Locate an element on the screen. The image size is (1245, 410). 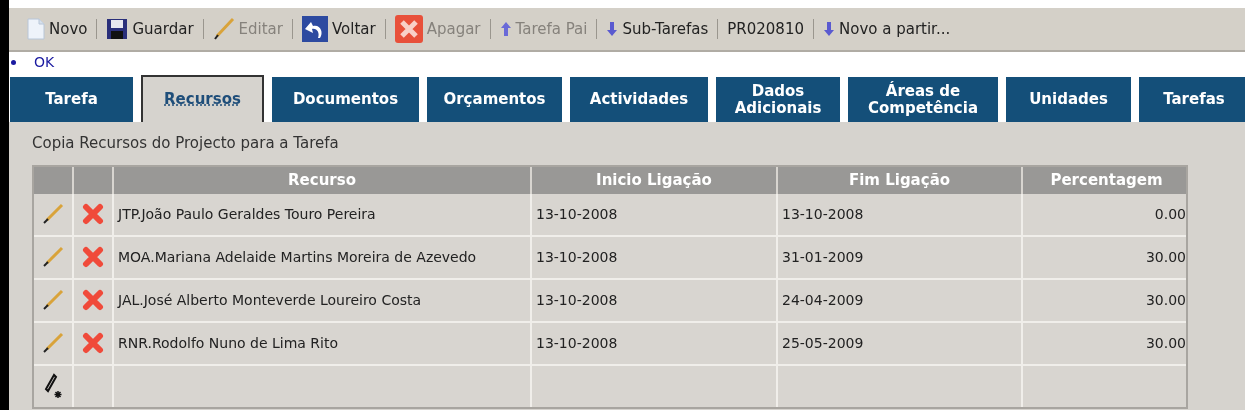
tab: Áreas de Competência is located at coordinates (923, 99).